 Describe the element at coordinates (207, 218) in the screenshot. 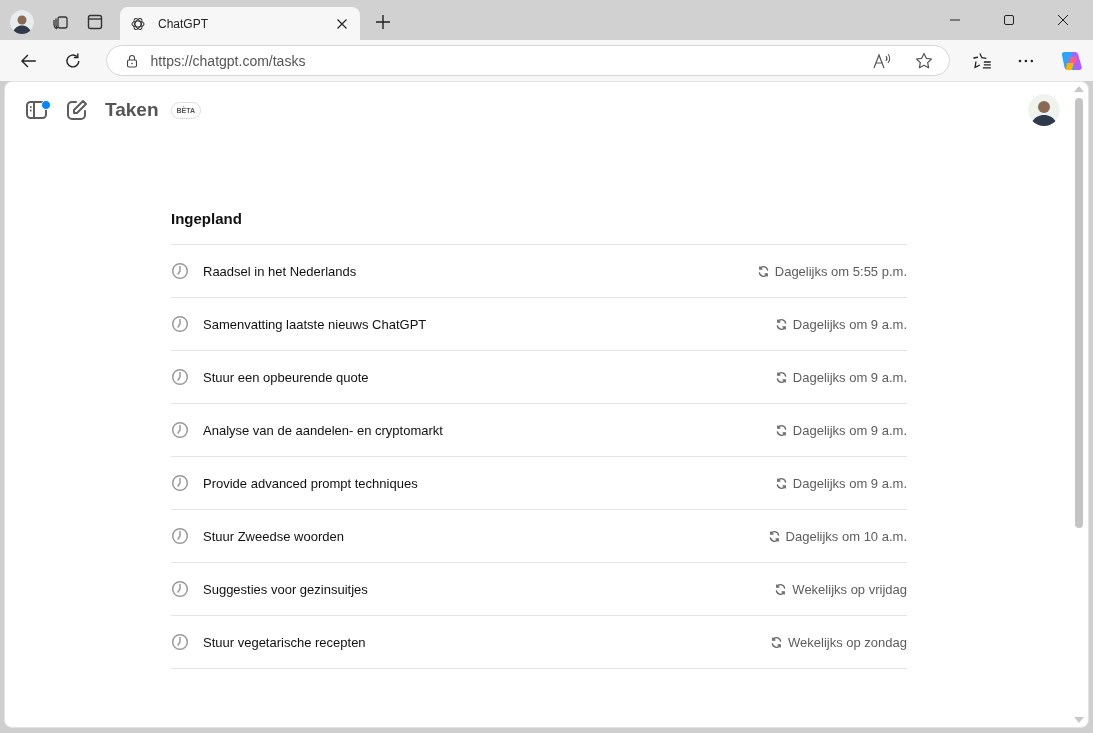

I see `section-heading: Ingepland` at that location.